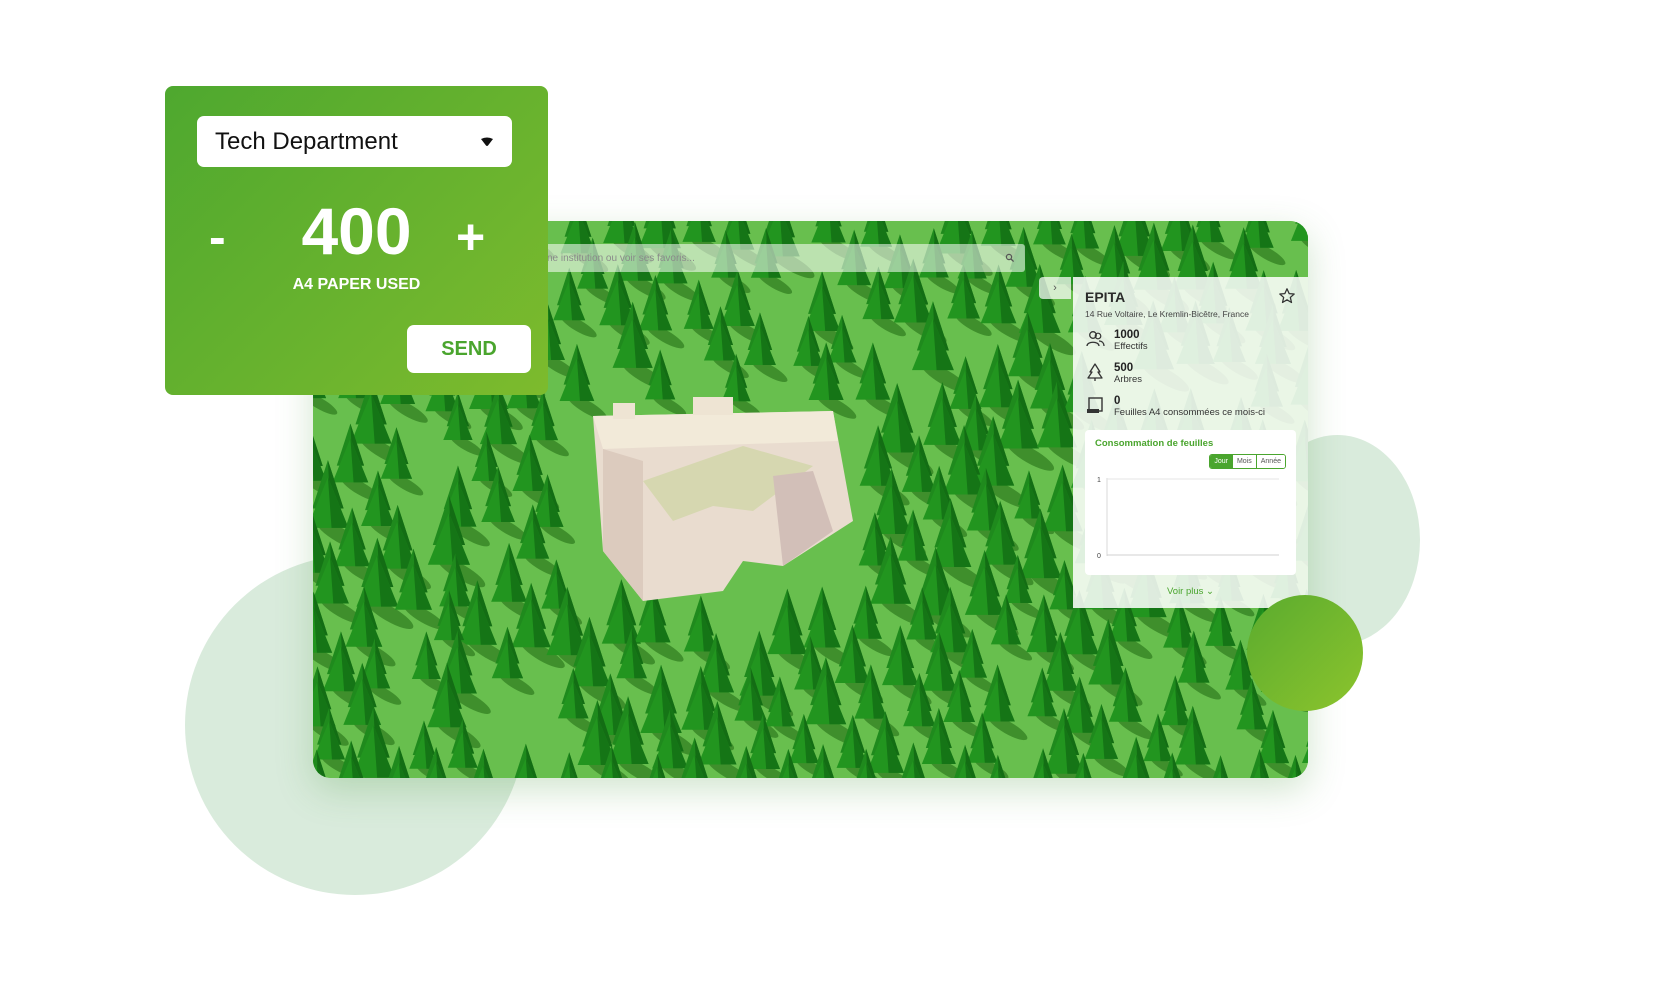 Image resolution: width=1674 pixels, height=992 pixels. I want to click on consumption-chart: 1 0, so click(1188, 518).